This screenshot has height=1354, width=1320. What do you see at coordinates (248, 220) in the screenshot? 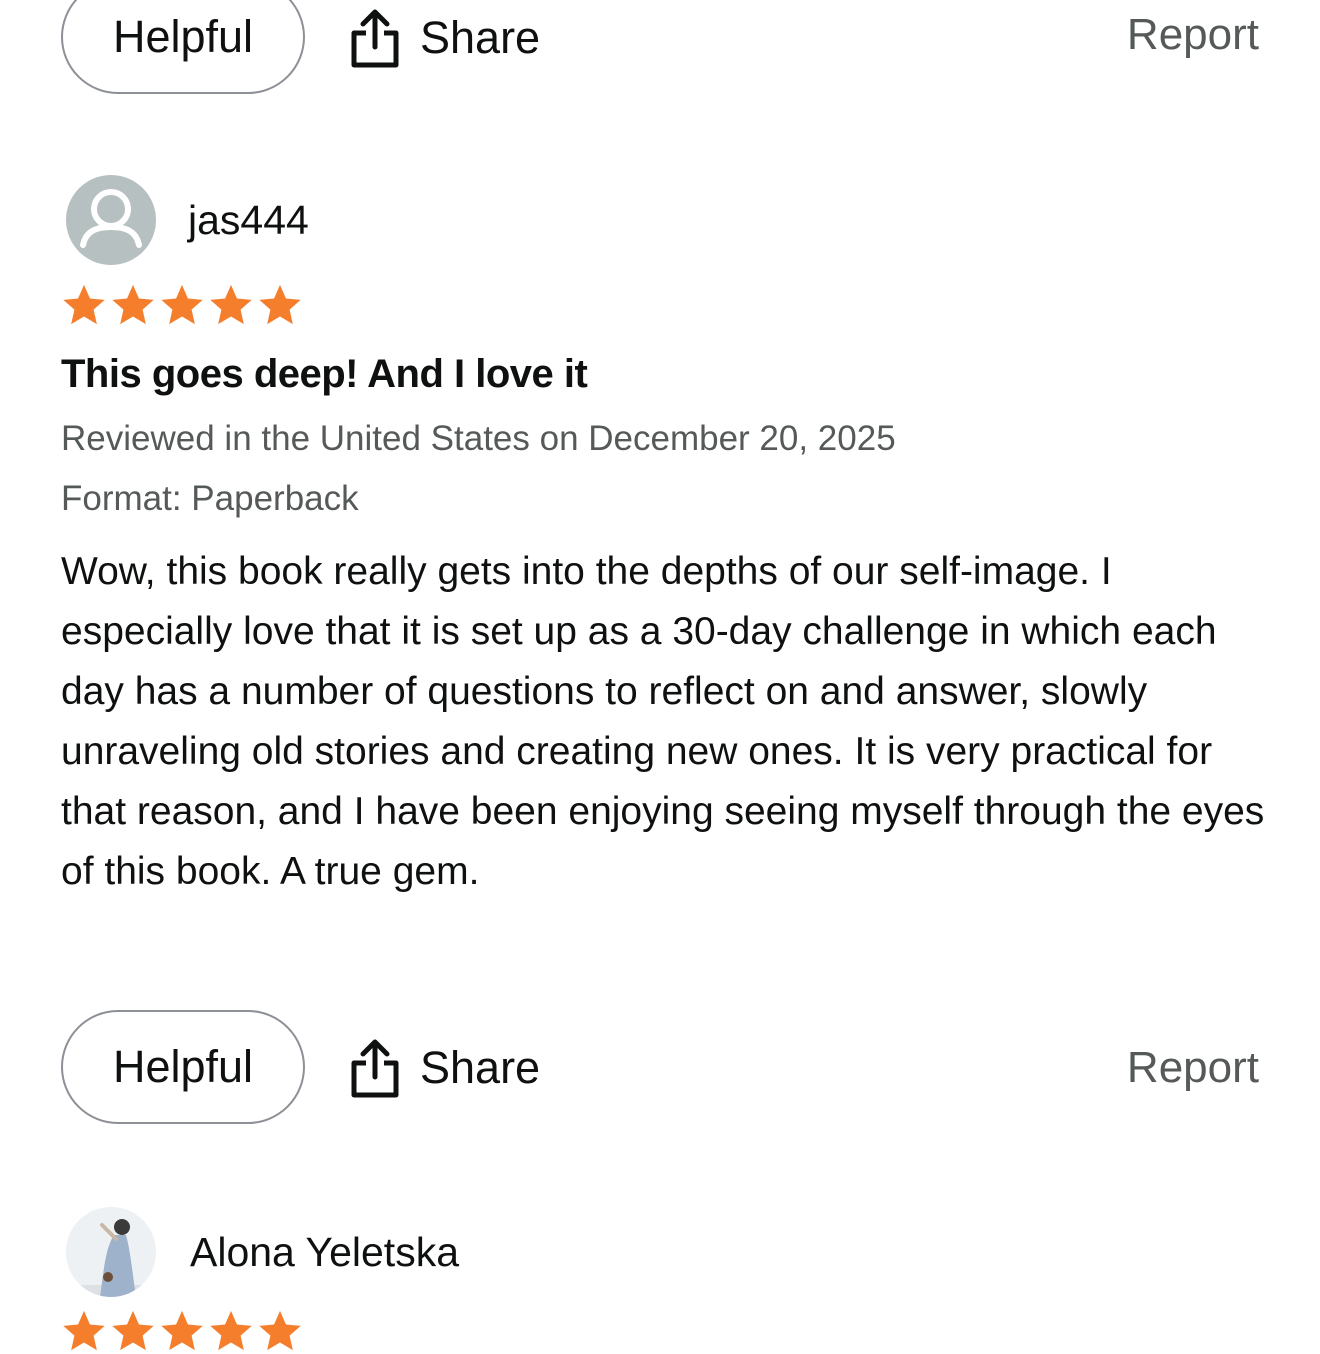
I see `reviewer-name: jas444` at bounding box center [248, 220].